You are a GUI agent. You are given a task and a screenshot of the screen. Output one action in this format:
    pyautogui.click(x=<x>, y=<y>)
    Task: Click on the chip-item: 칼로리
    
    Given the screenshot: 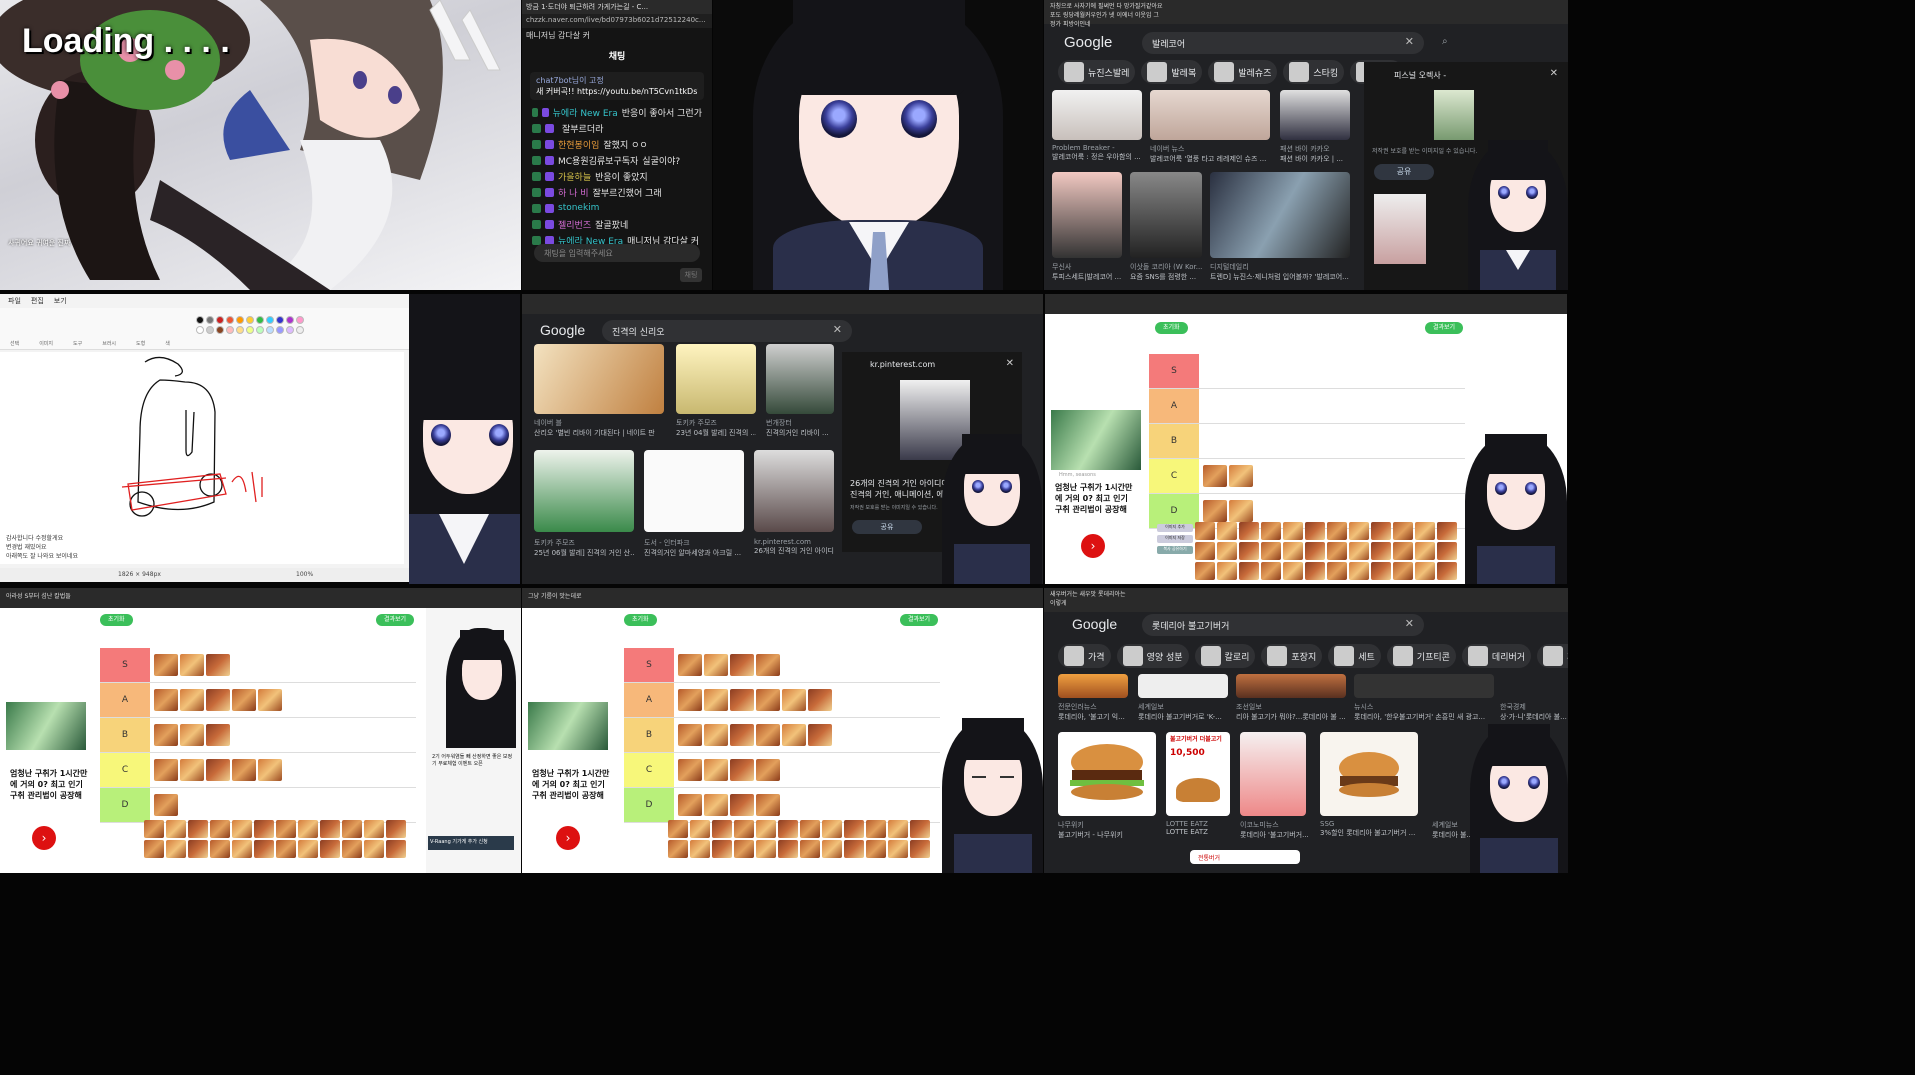 What is the action you would take?
    pyautogui.click(x=1225, y=656)
    